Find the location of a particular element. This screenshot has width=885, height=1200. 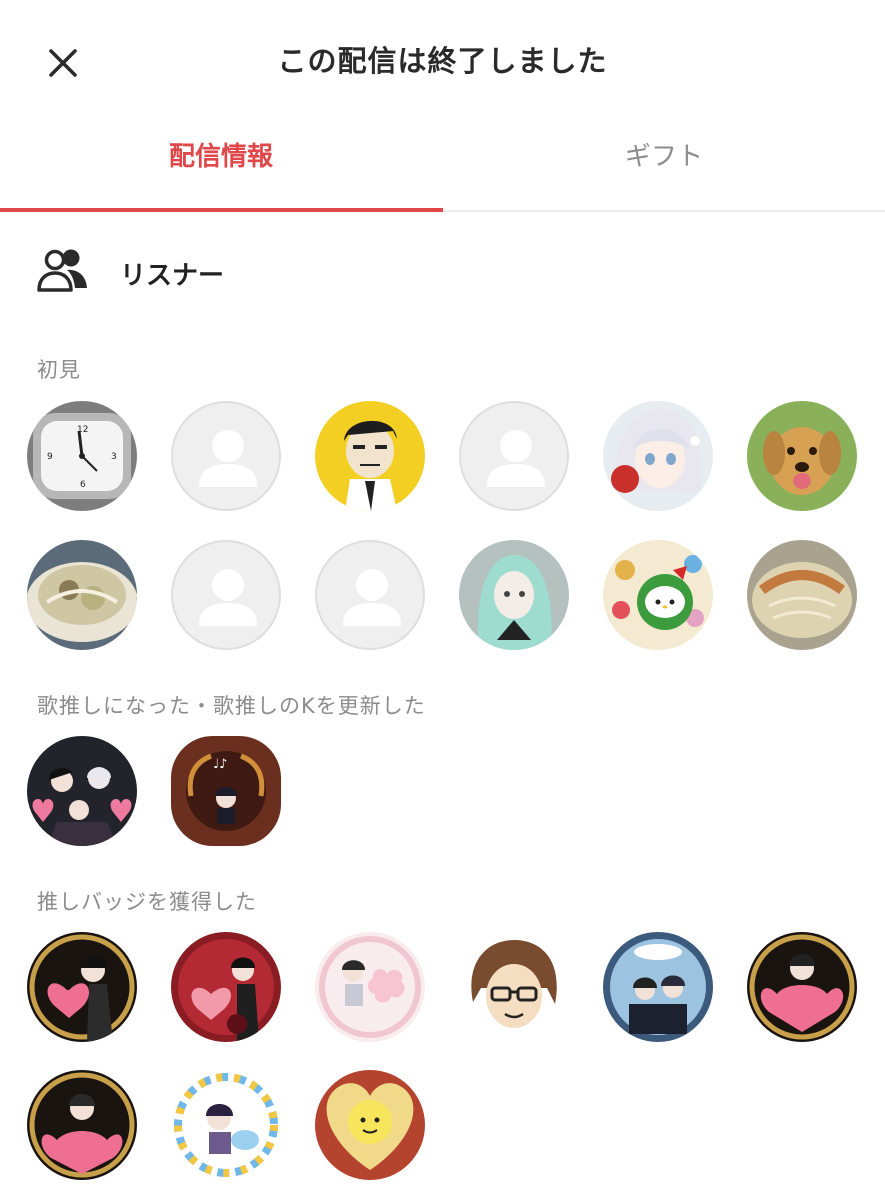

svg-text: 3 is located at coordinates (114, 457).